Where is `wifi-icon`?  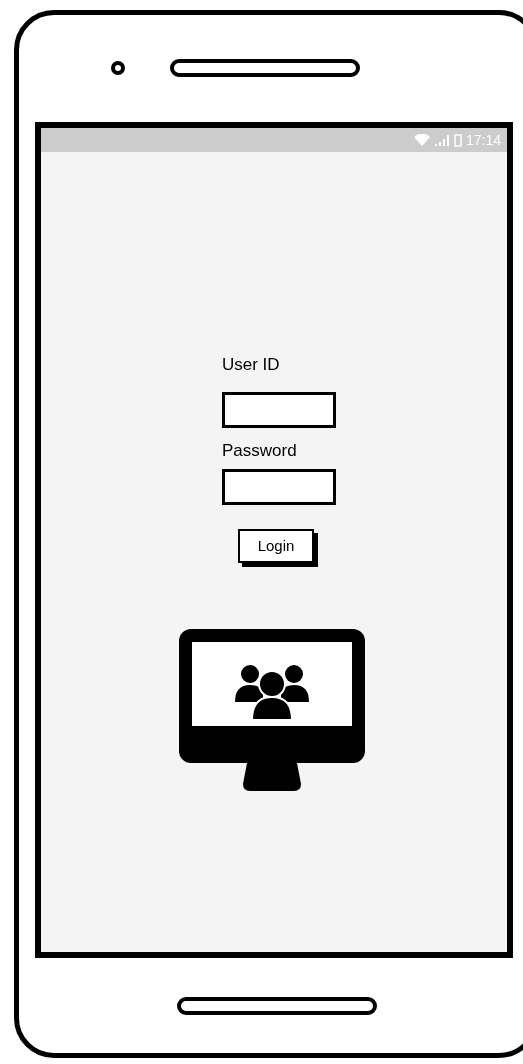 wifi-icon is located at coordinates (421, 140).